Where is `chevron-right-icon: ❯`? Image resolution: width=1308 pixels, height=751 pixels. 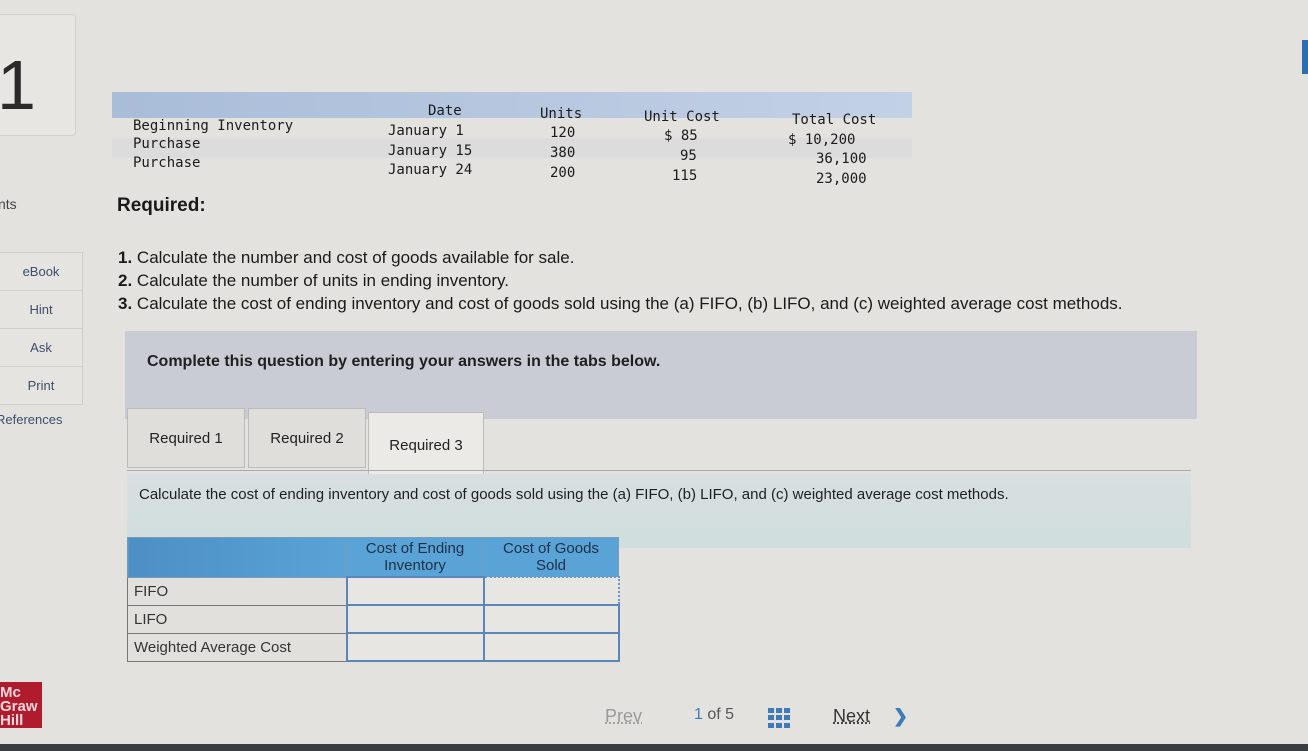 chevron-right-icon: ❯ is located at coordinates (900, 716).